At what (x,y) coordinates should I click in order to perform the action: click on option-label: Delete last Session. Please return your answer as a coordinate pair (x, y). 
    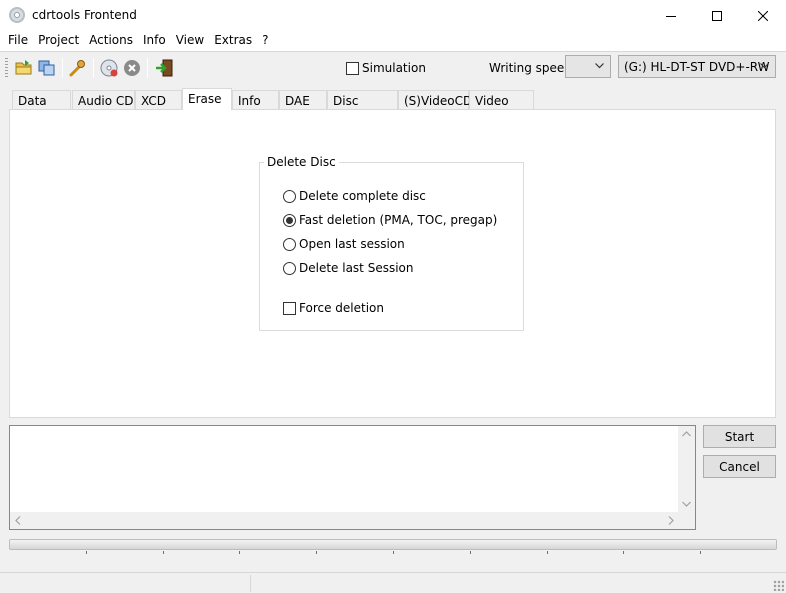
    Looking at the image, I should click on (356, 268).